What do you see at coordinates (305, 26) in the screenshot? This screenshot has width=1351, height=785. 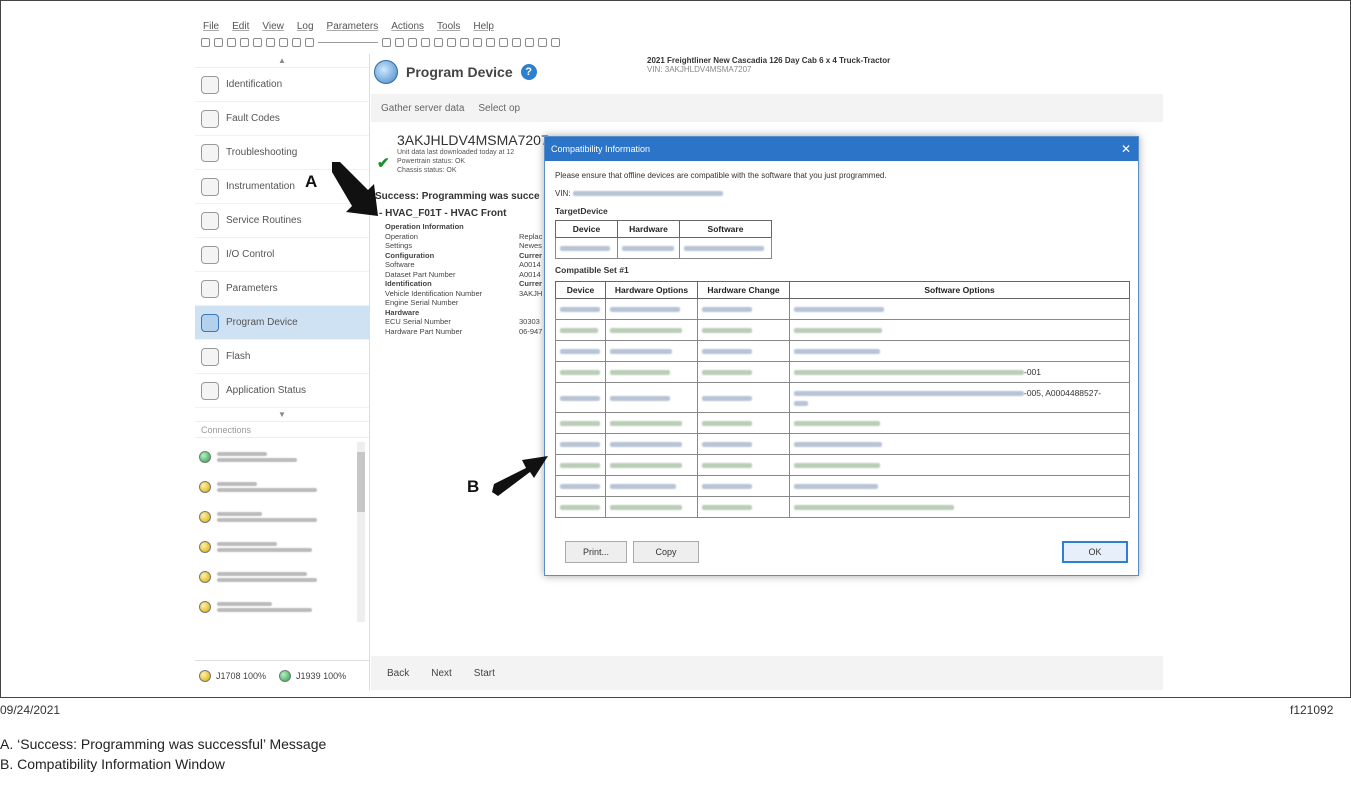 I see `menu-log: Log` at bounding box center [305, 26].